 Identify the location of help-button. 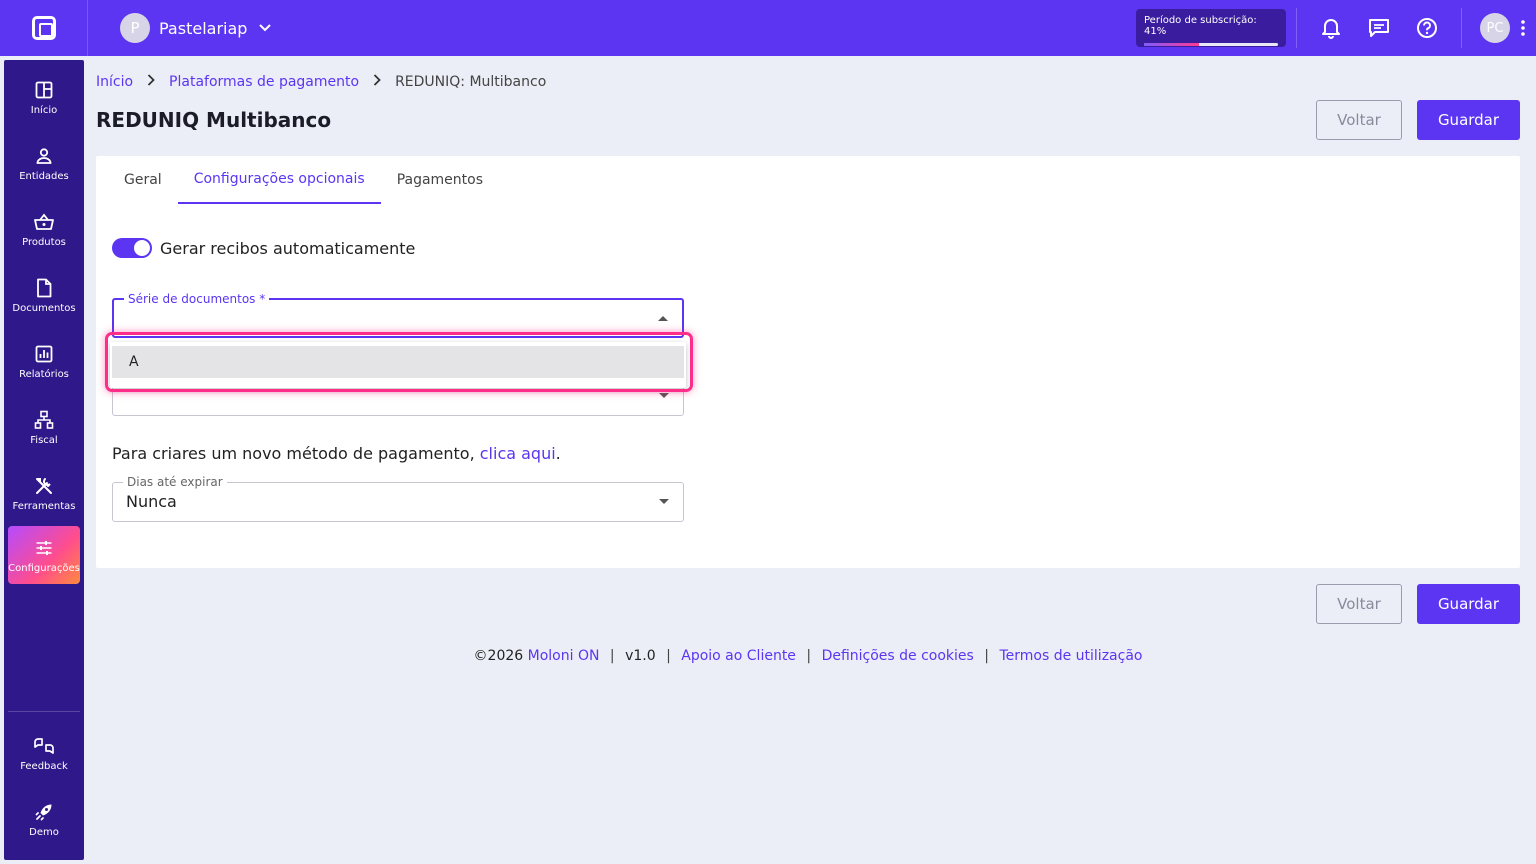
(1427, 28).